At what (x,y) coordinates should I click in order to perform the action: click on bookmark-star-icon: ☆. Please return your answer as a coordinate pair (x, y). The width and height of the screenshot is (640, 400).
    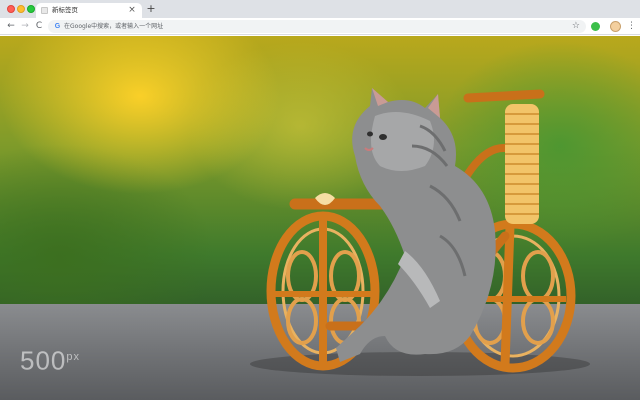
    Looking at the image, I should click on (576, 26).